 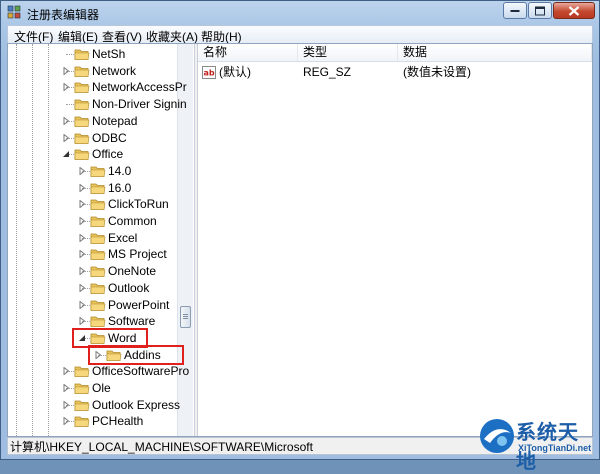 I want to click on tree-node-label: 14.0, so click(x=120, y=170).